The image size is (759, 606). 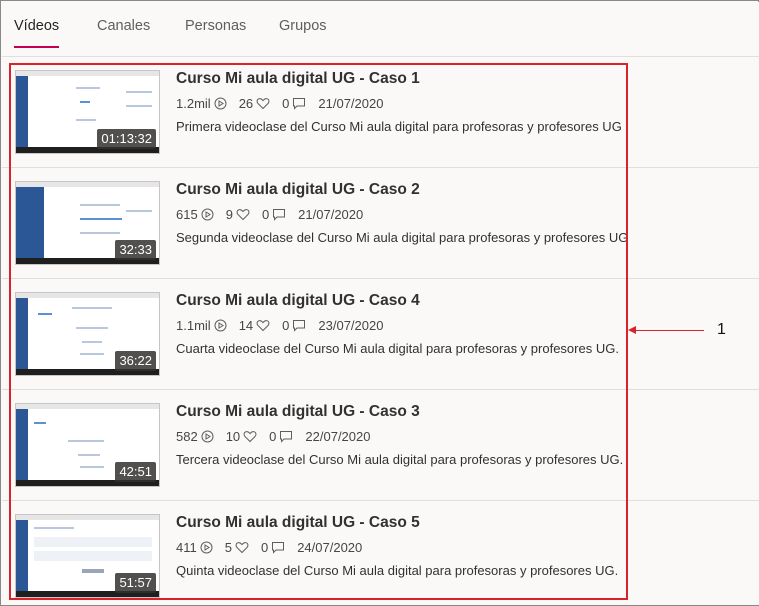 I want to click on likes-count: 9, so click(x=238, y=214).